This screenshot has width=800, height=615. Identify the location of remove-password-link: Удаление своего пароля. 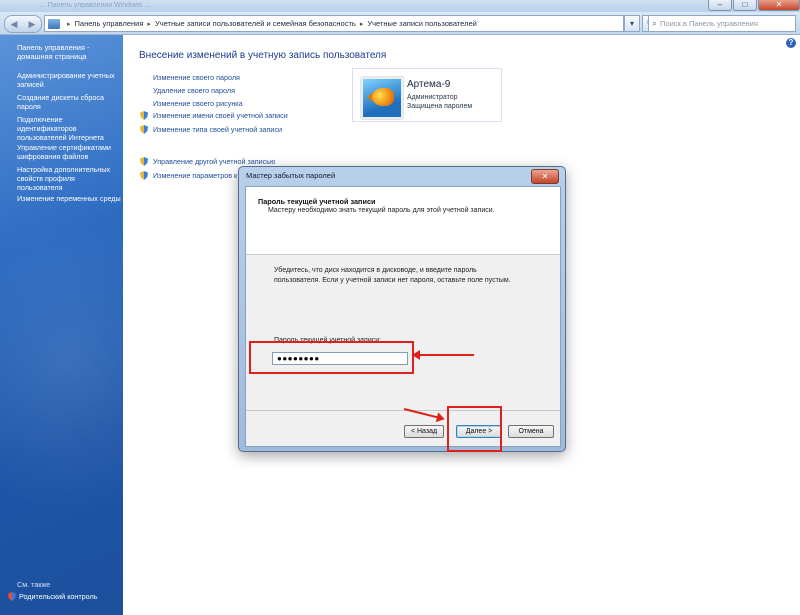
(194, 90).